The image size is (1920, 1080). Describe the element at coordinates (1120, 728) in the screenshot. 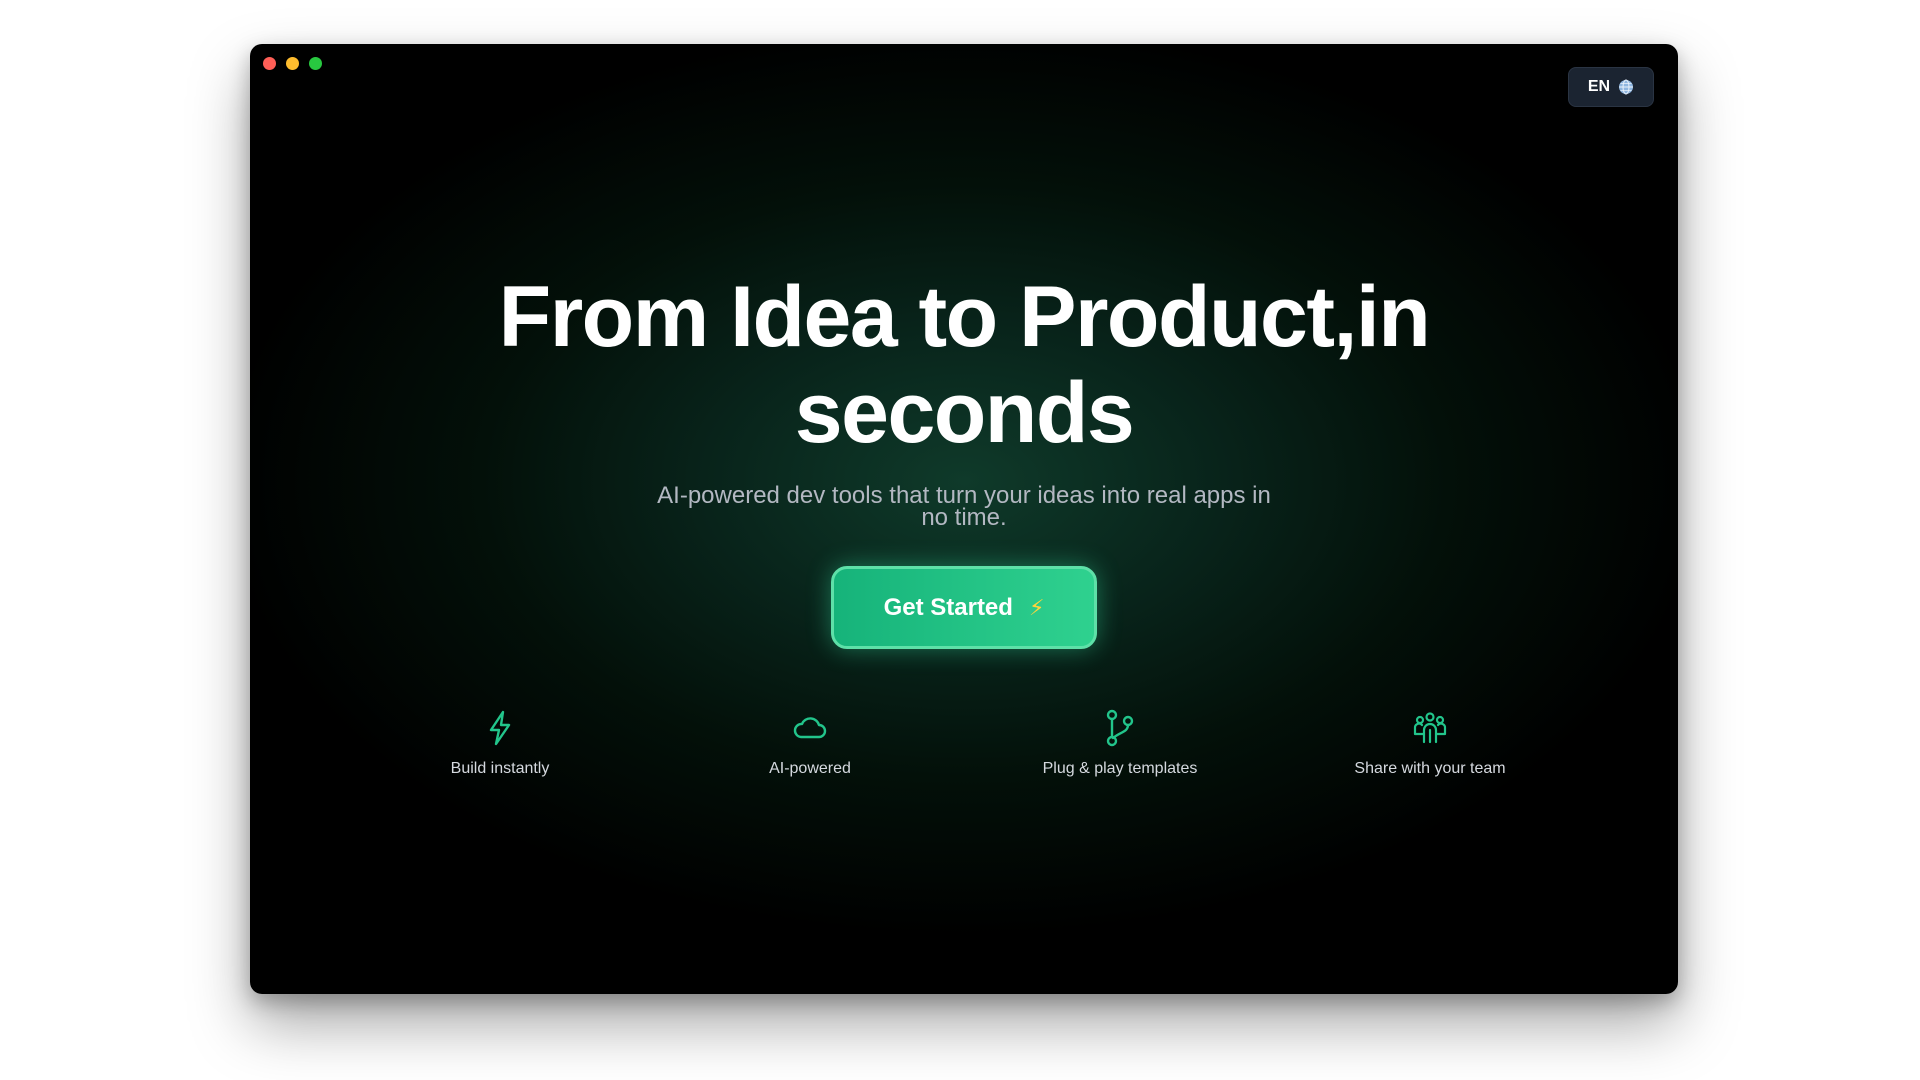

I see `git-branch-icon` at that location.